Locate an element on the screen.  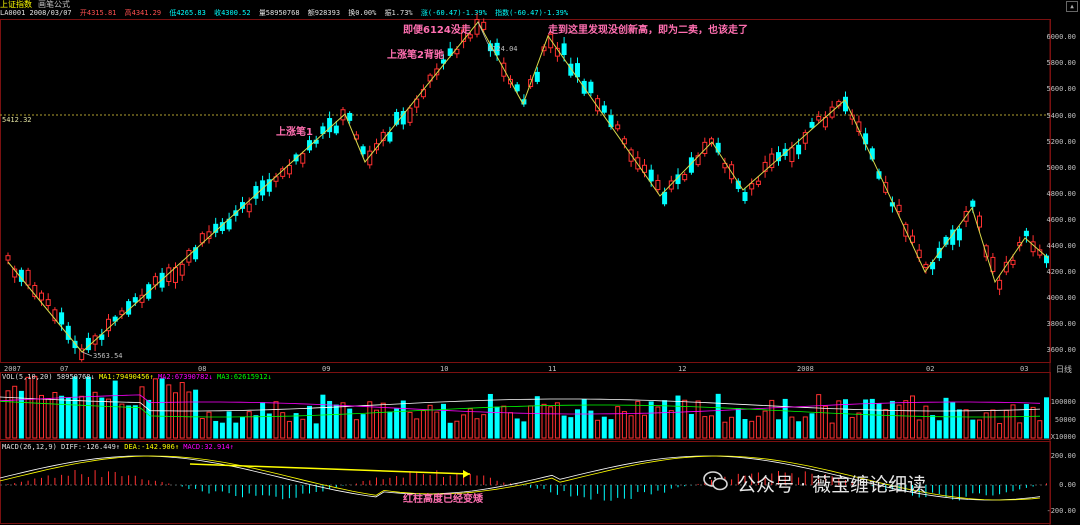
y-axis-label: 4400.00 is located at coordinates (1061, 246).